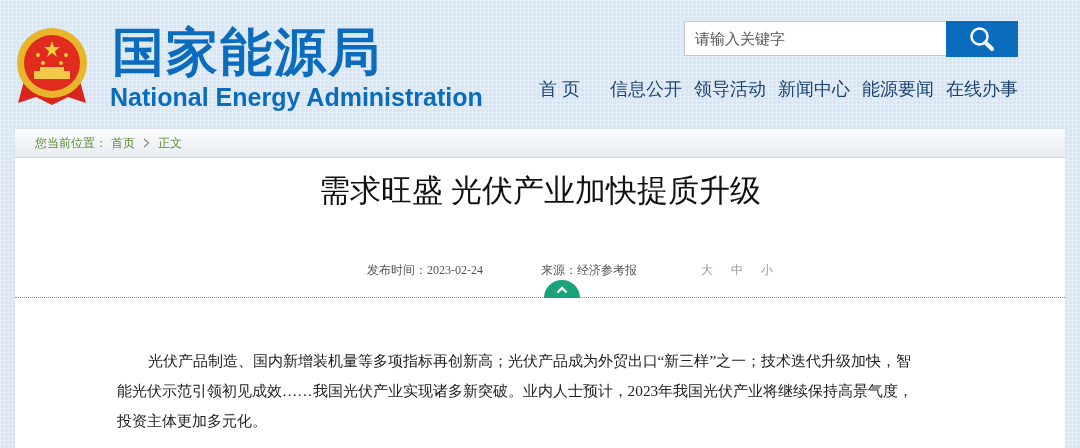  I want to click on search-icon, so click(982, 39).